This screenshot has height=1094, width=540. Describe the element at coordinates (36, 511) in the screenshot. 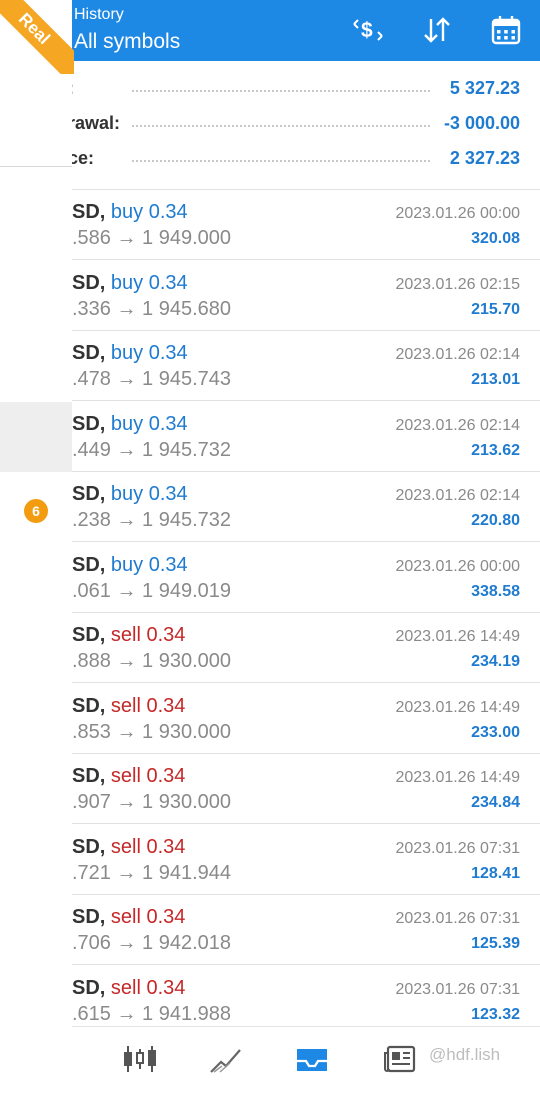

I see `notification-badge: 6` at that location.